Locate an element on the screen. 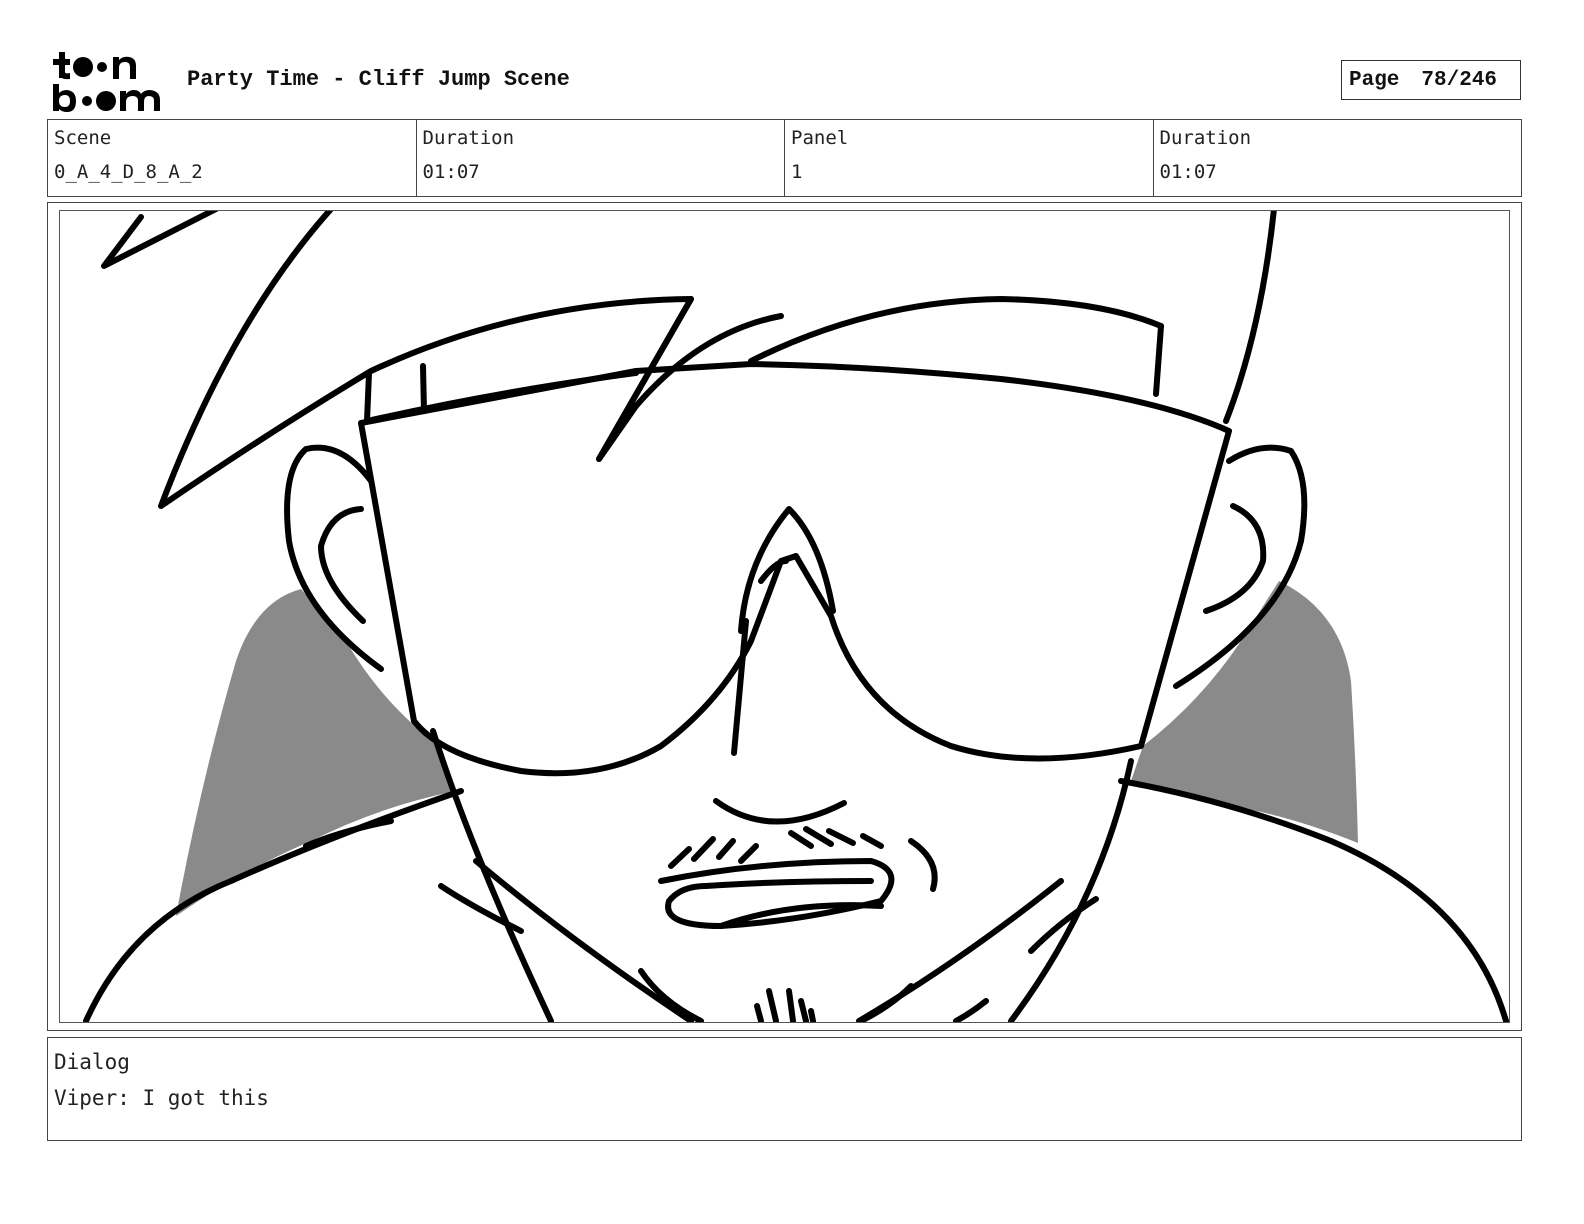 The height and width of the screenshot is (1224, 1584). page-indicator: Page 78/246 is located at coordinates (1431, 80).